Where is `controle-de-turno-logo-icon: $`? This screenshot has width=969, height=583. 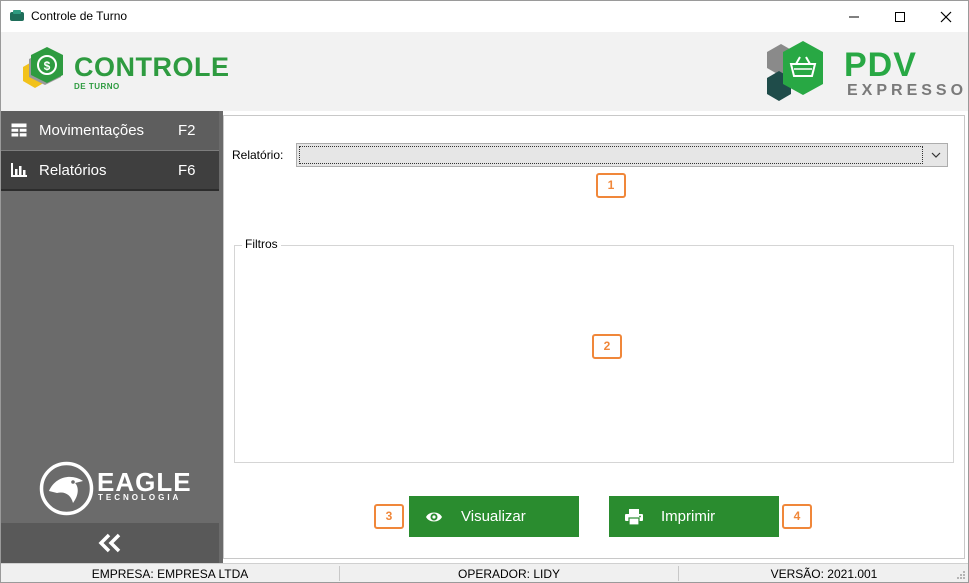 controle-de-turno-logo-icon: $ is located at coordinates (43, 67).